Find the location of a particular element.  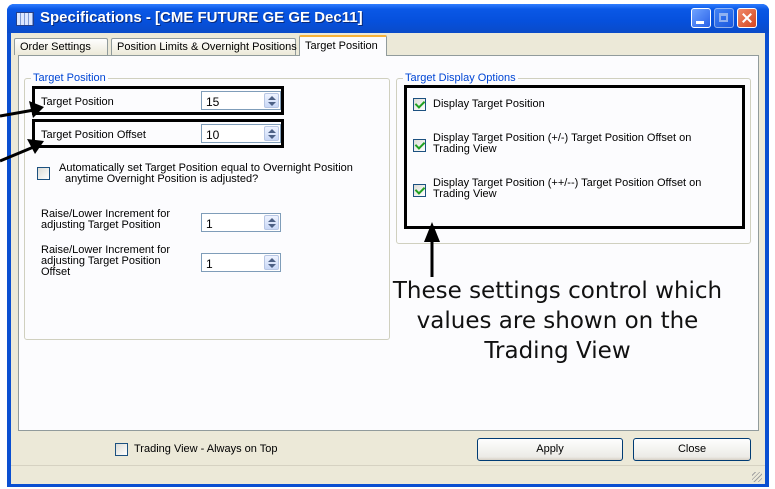

group-title-display-options: Target Display Options is located at coordinates (460, 78).